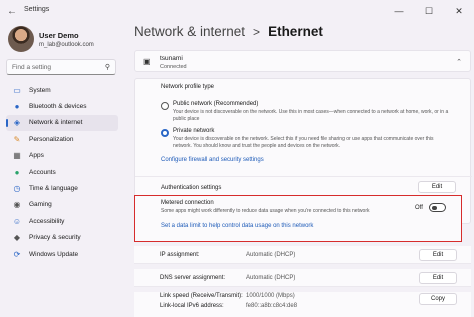 The image size is (474, 317). Describe the element at coordinates (40, 90) in the screenshot. I see `sidebar-item-label: System` at that location.